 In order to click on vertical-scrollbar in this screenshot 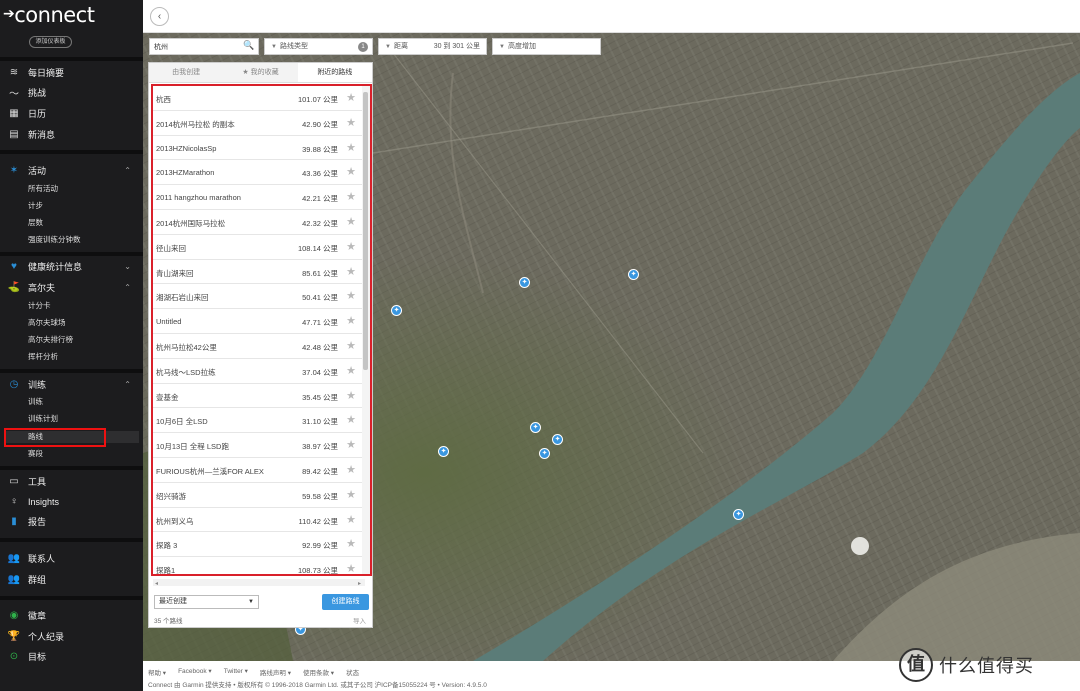, I will do `click(366, 330)`.